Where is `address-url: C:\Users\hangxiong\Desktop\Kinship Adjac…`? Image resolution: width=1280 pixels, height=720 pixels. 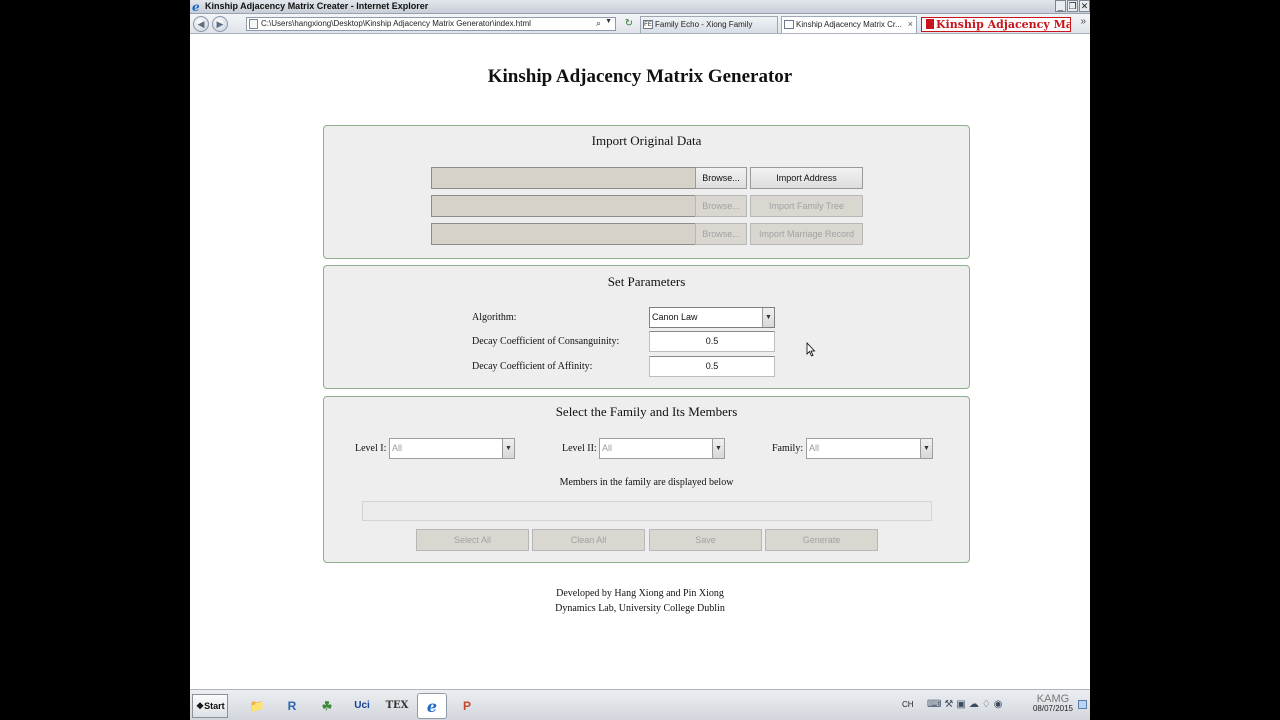 address-url: C:\Users\hangxiong\Desktop\Kinship Adjac… is located at coordinates (396, 23).